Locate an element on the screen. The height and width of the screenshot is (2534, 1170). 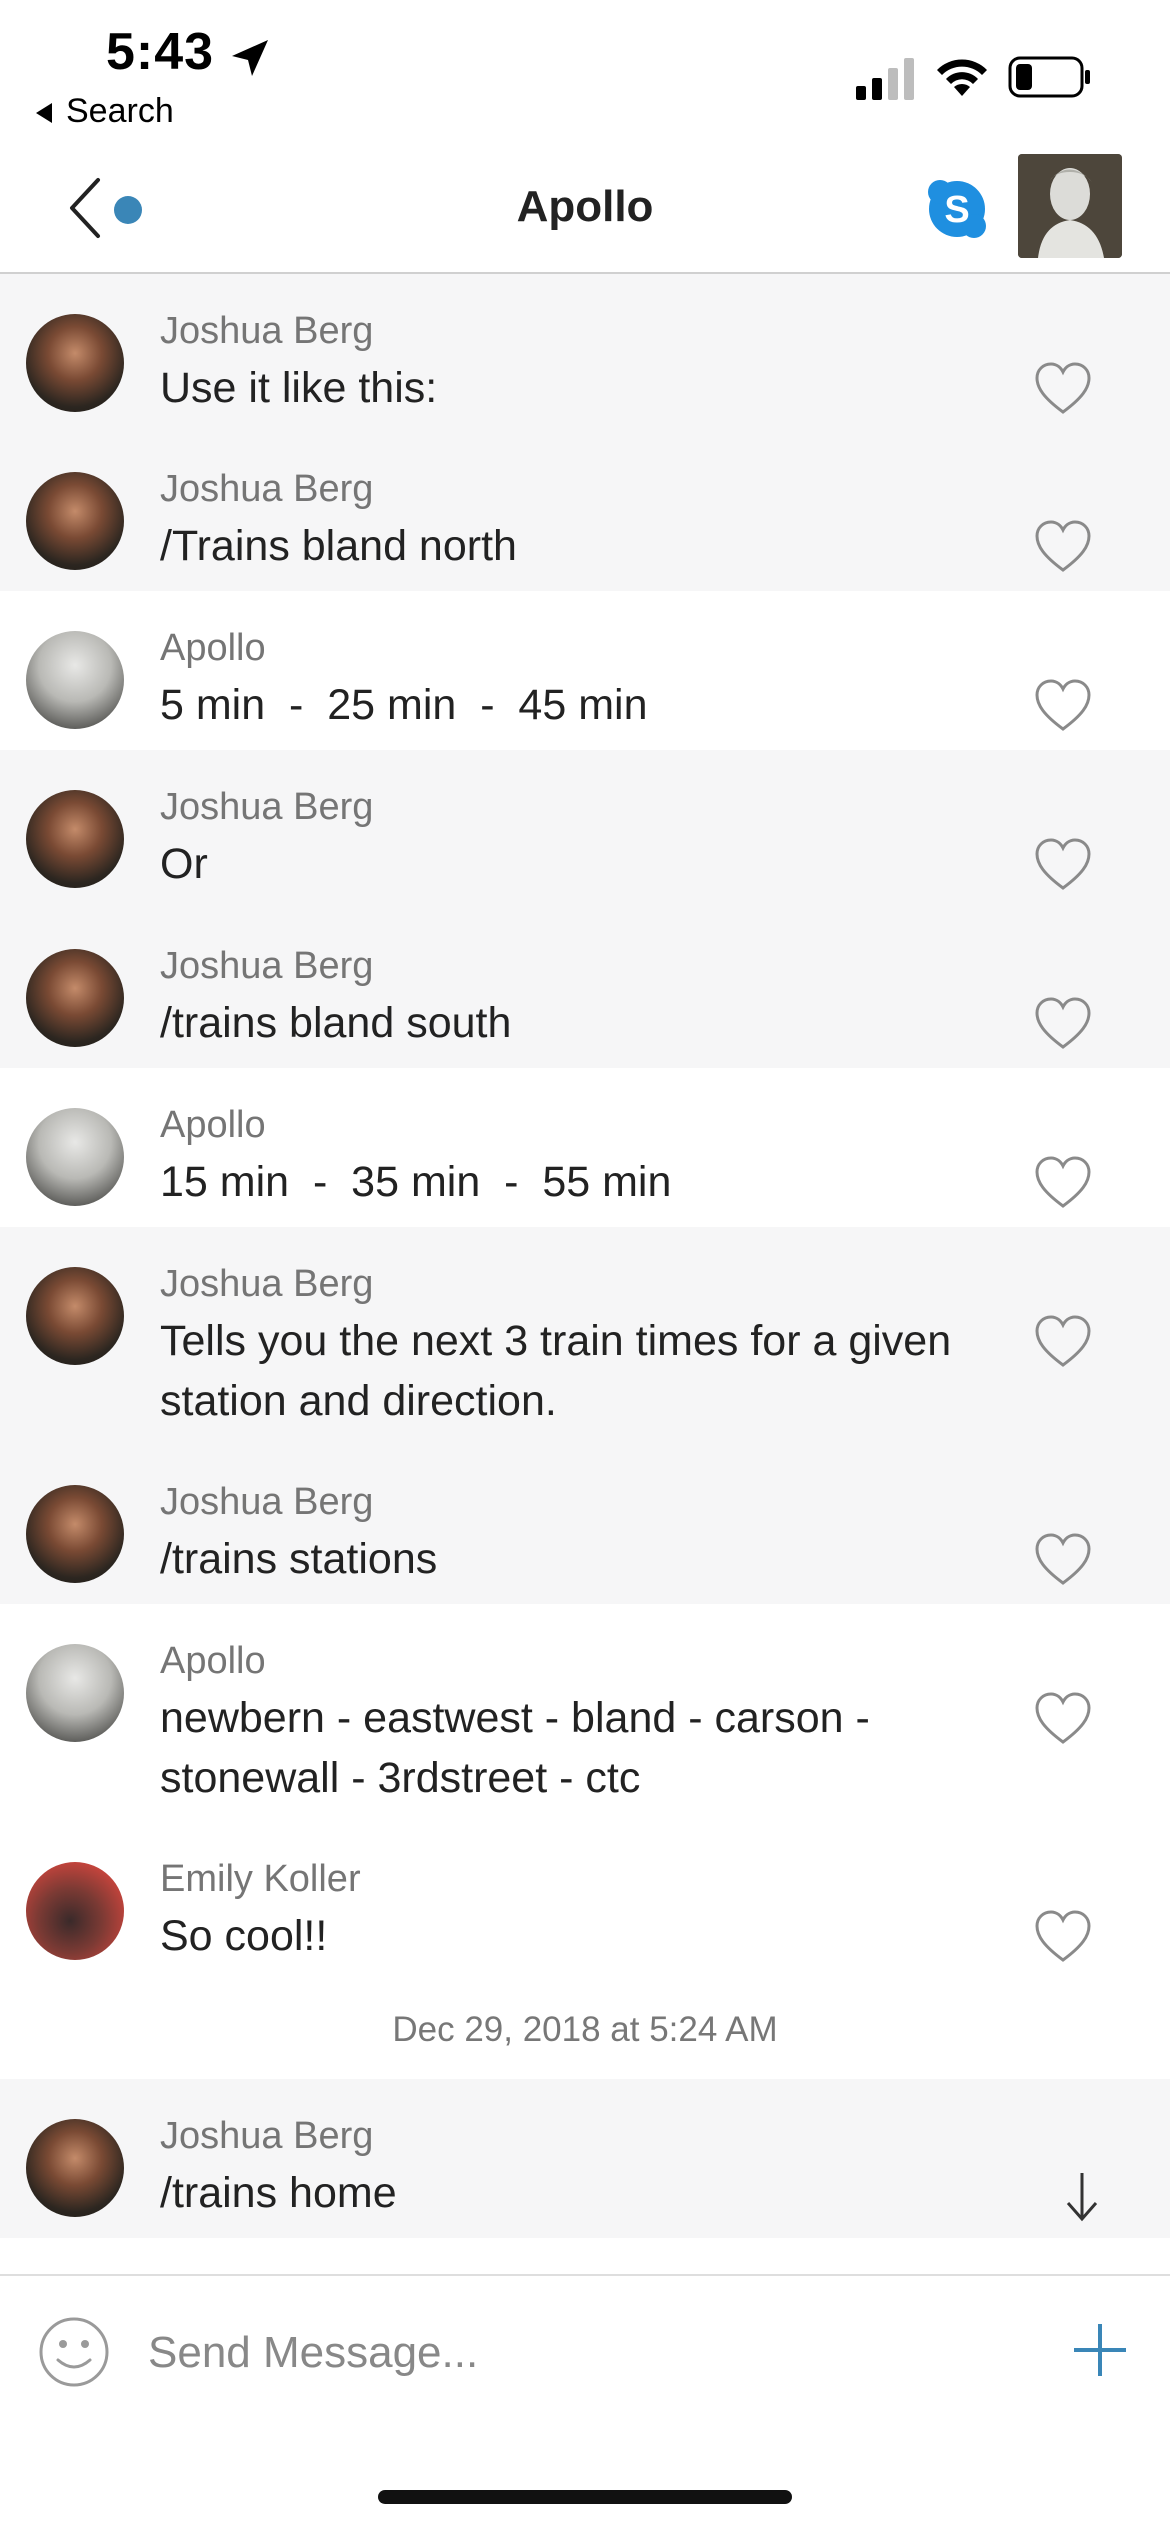
message-text: /trains bland south is located at coordinates (336, 1023).